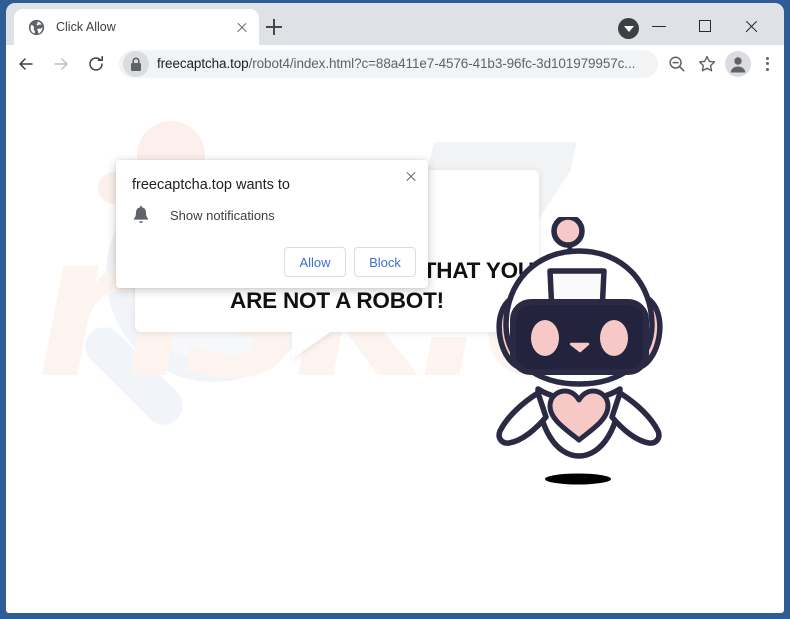  I want to click on permission-label: Show notifications, so click(222, 215).